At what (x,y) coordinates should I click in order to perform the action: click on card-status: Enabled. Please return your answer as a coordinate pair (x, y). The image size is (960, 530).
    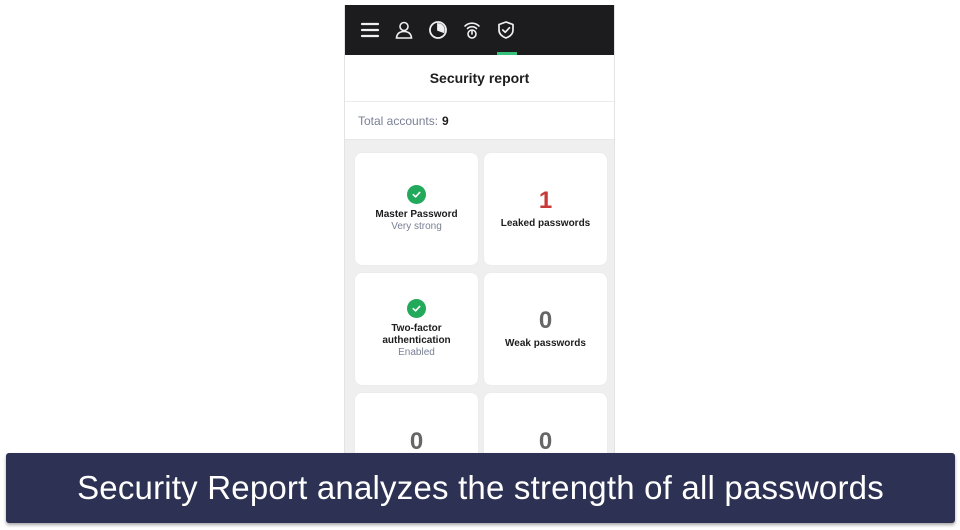
    Looking at the image, I should click on (416, 352).